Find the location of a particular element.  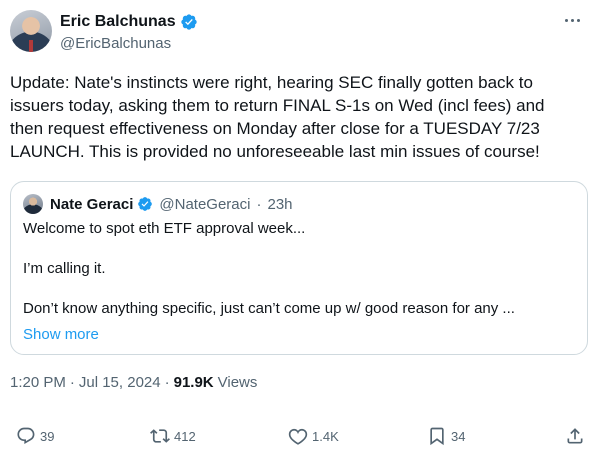

reply-icon is located at coordinates (26, 435).